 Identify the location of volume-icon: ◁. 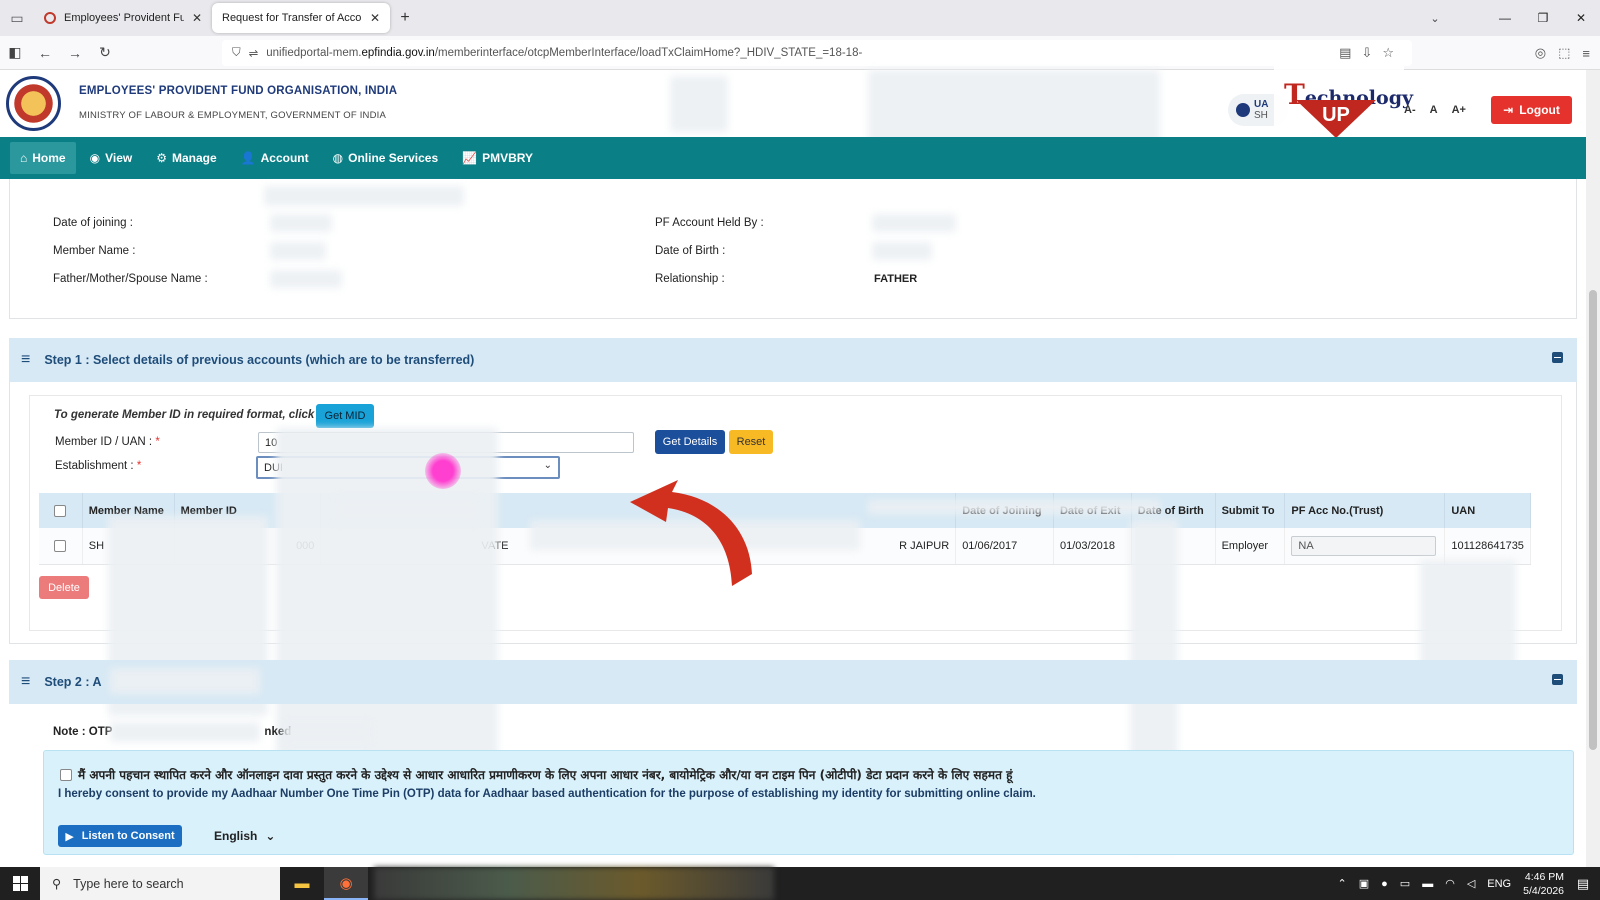
(1471, 883).